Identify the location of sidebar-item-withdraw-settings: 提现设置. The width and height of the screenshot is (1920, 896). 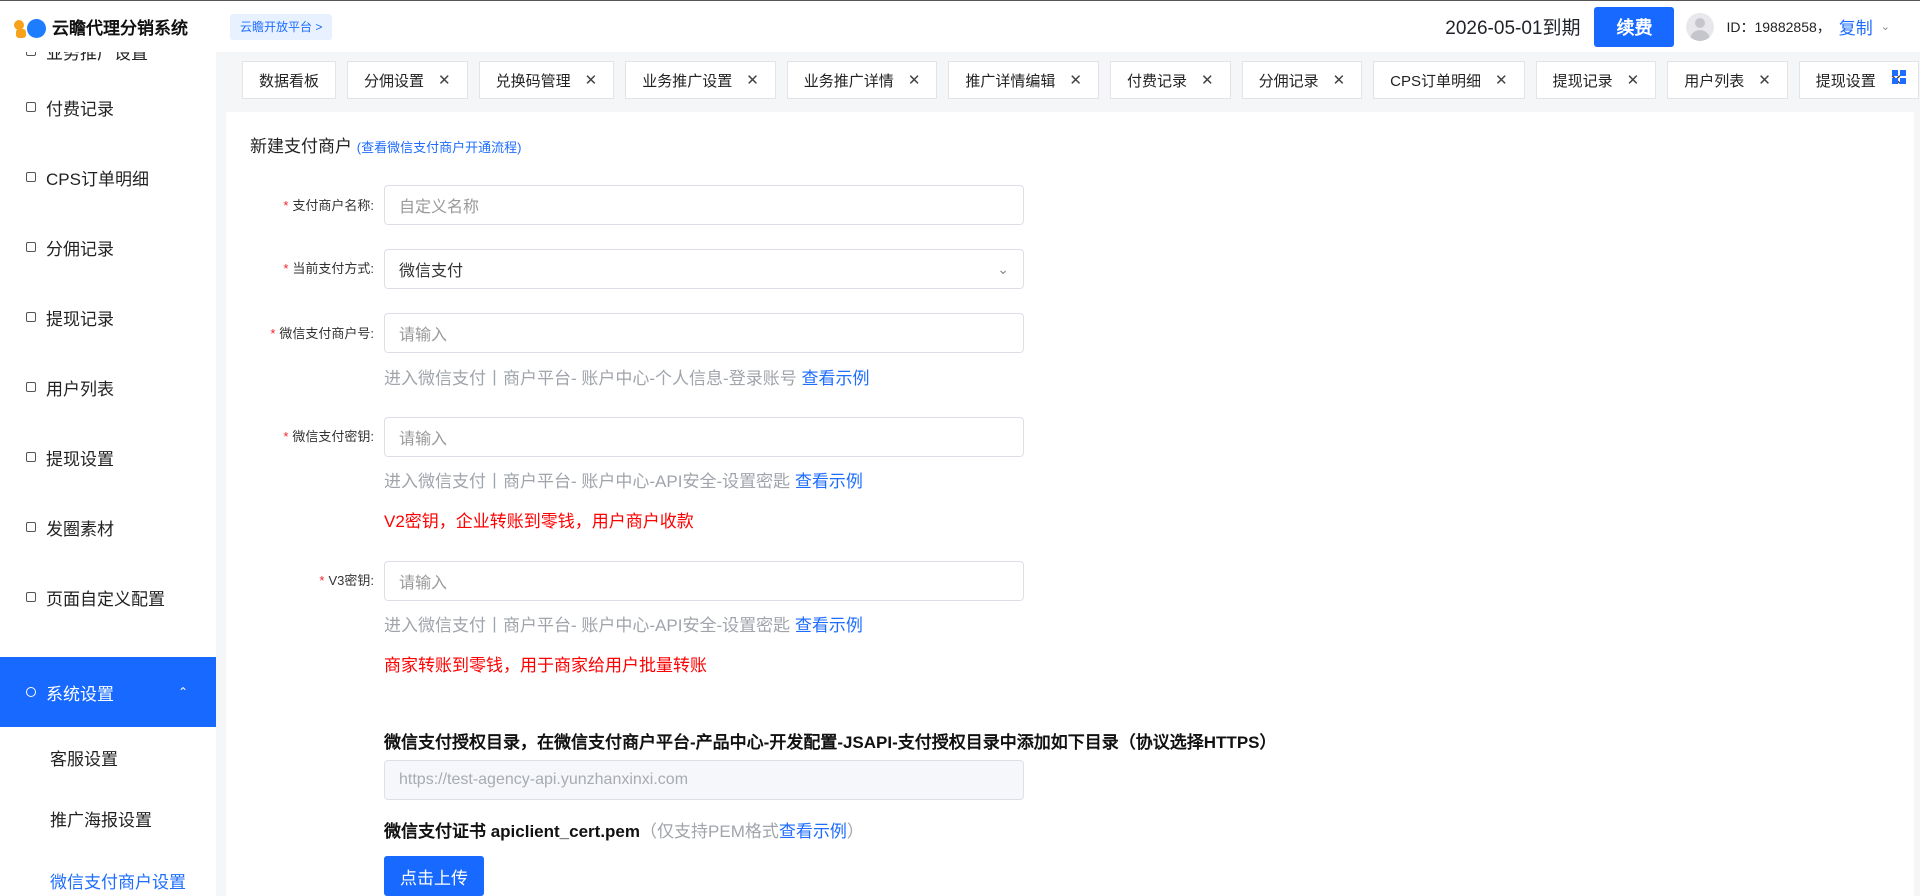
(108, 457).